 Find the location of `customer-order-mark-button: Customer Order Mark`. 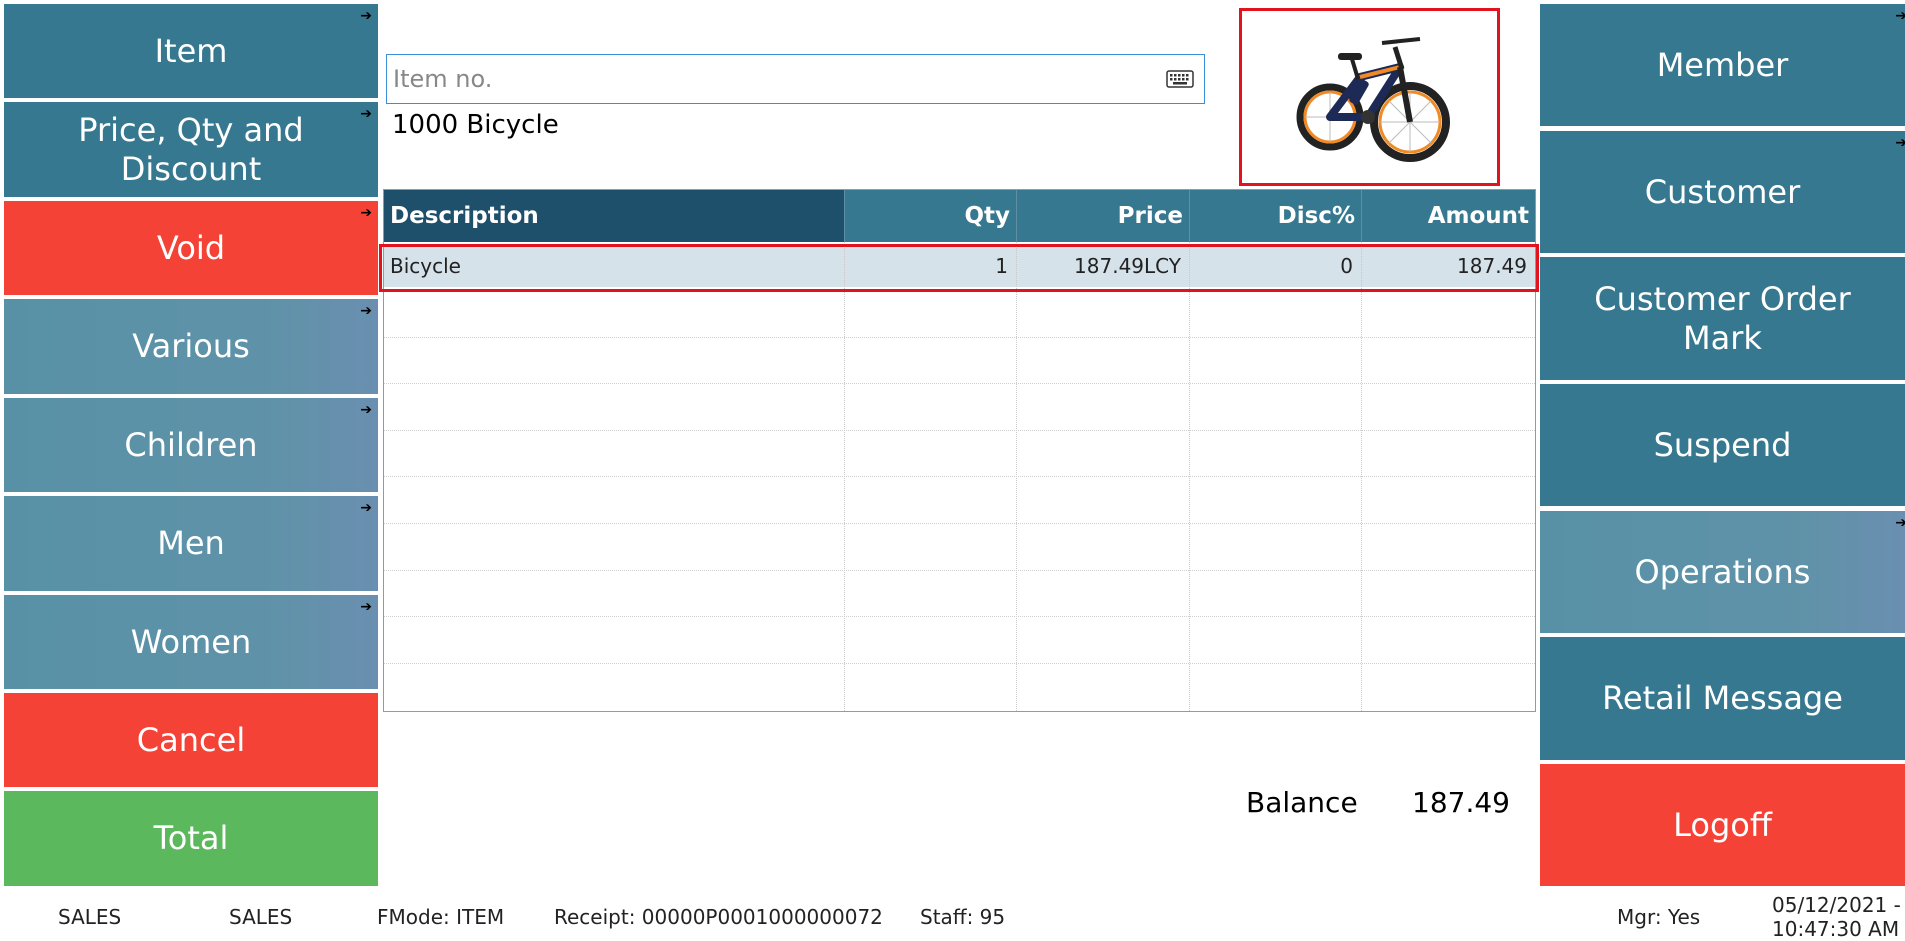

customer-order-mark-button: Customer Order Mark is located at coordinates (1722, 318).